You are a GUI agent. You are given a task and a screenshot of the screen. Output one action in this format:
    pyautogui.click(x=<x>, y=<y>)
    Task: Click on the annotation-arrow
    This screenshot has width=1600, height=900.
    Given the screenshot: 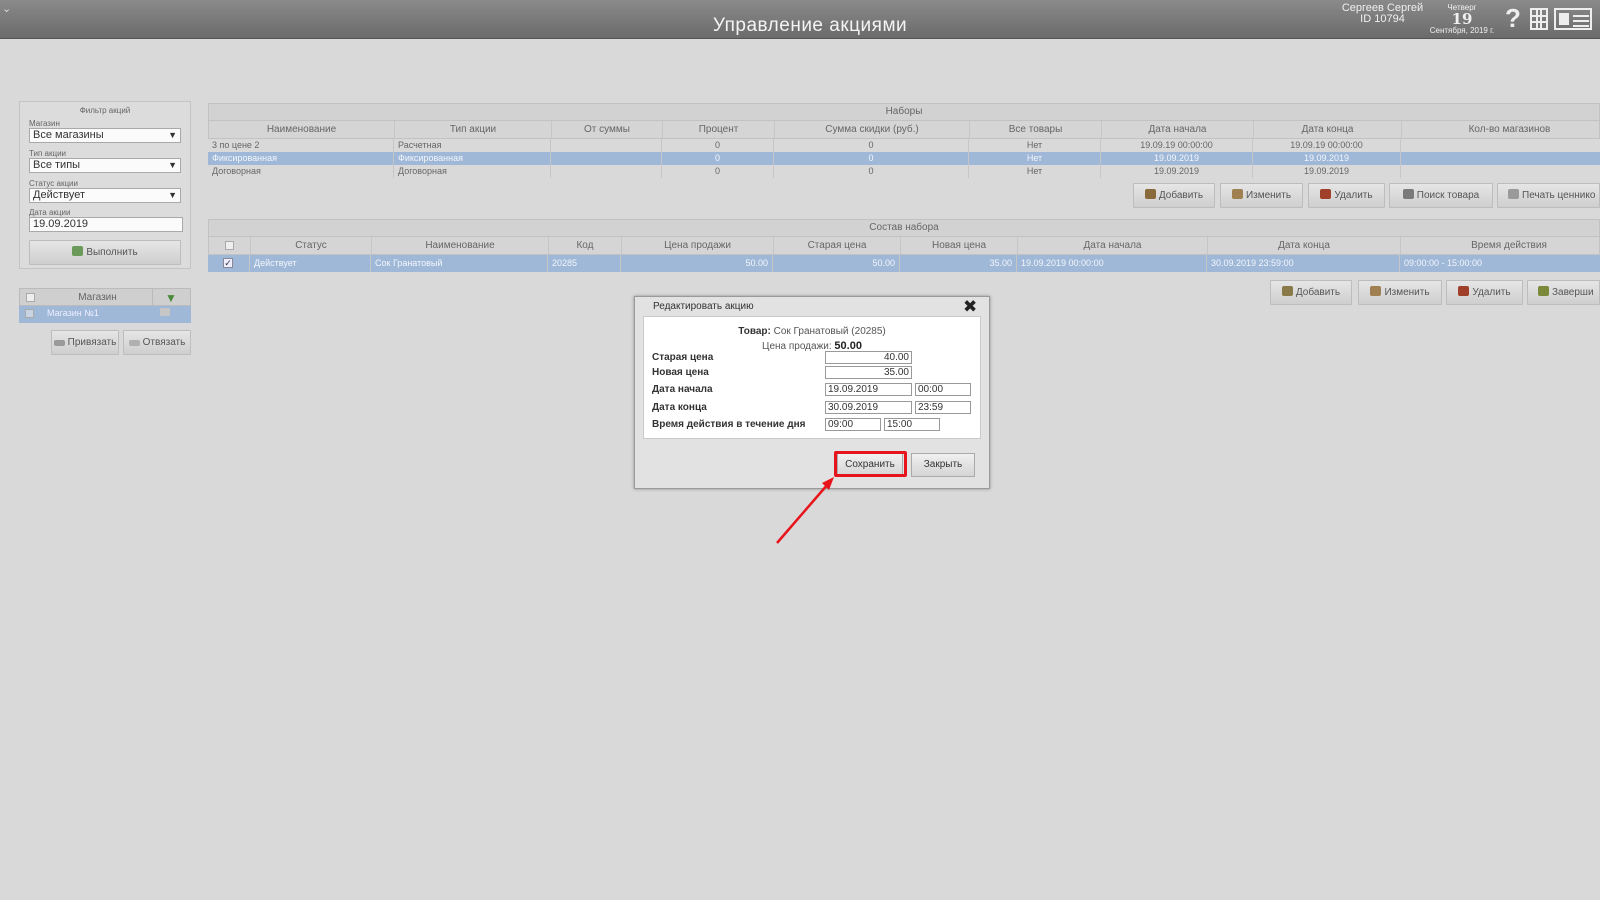 What is the action you would take?
    pyautogui.click(x=805, y=510)
    